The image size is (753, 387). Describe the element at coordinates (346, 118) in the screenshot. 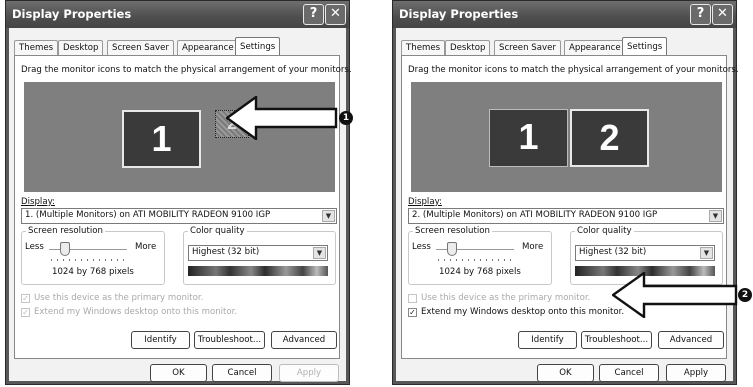

I see `callout-badge-1: 1` at that location.